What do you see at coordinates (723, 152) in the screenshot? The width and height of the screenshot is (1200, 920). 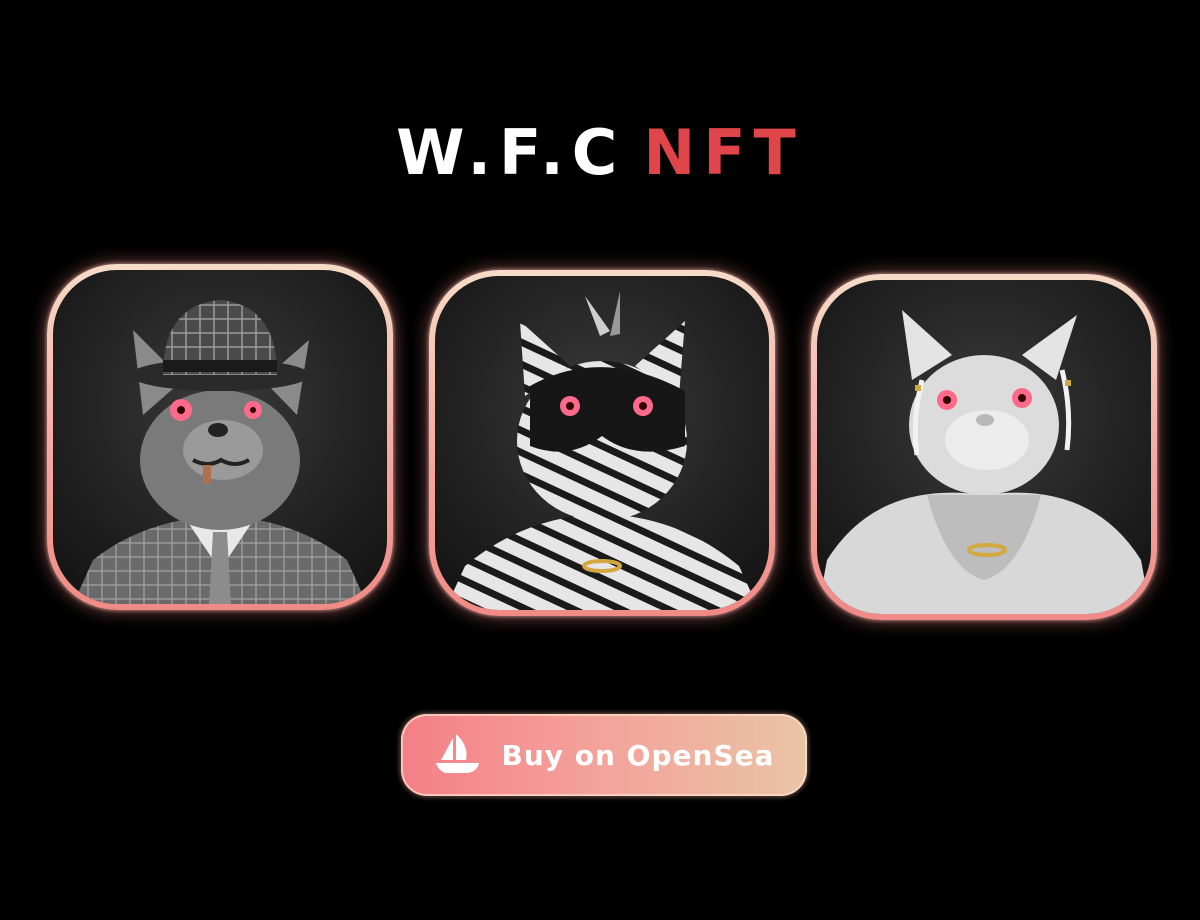 I see `title-nft: NFT` at bounding box center [723, 152].